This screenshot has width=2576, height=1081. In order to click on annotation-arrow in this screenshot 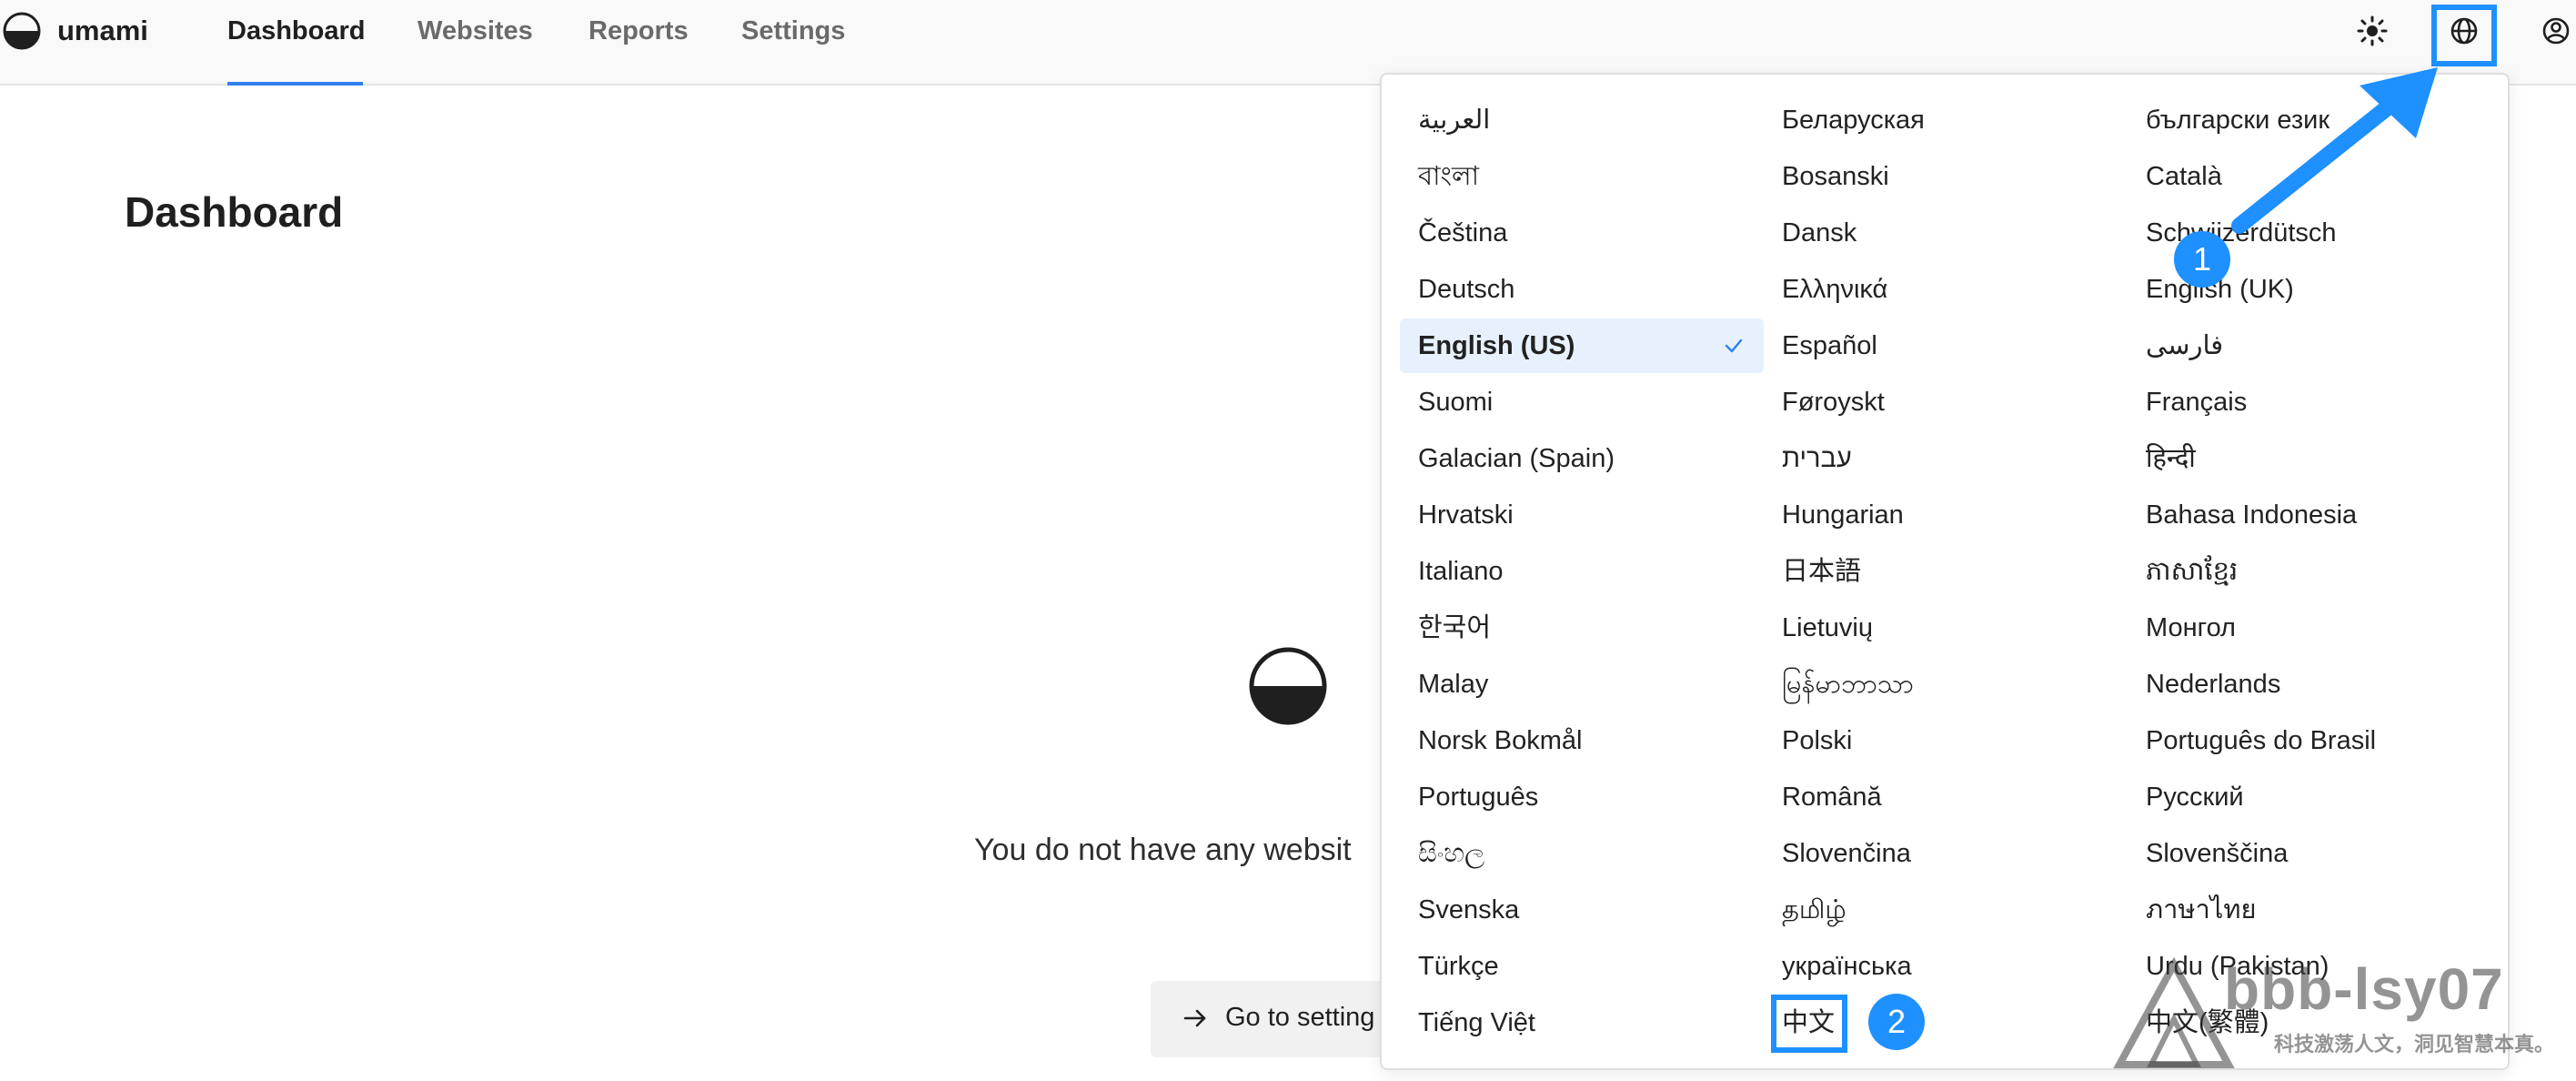, I will do `click(2334, 151)`.